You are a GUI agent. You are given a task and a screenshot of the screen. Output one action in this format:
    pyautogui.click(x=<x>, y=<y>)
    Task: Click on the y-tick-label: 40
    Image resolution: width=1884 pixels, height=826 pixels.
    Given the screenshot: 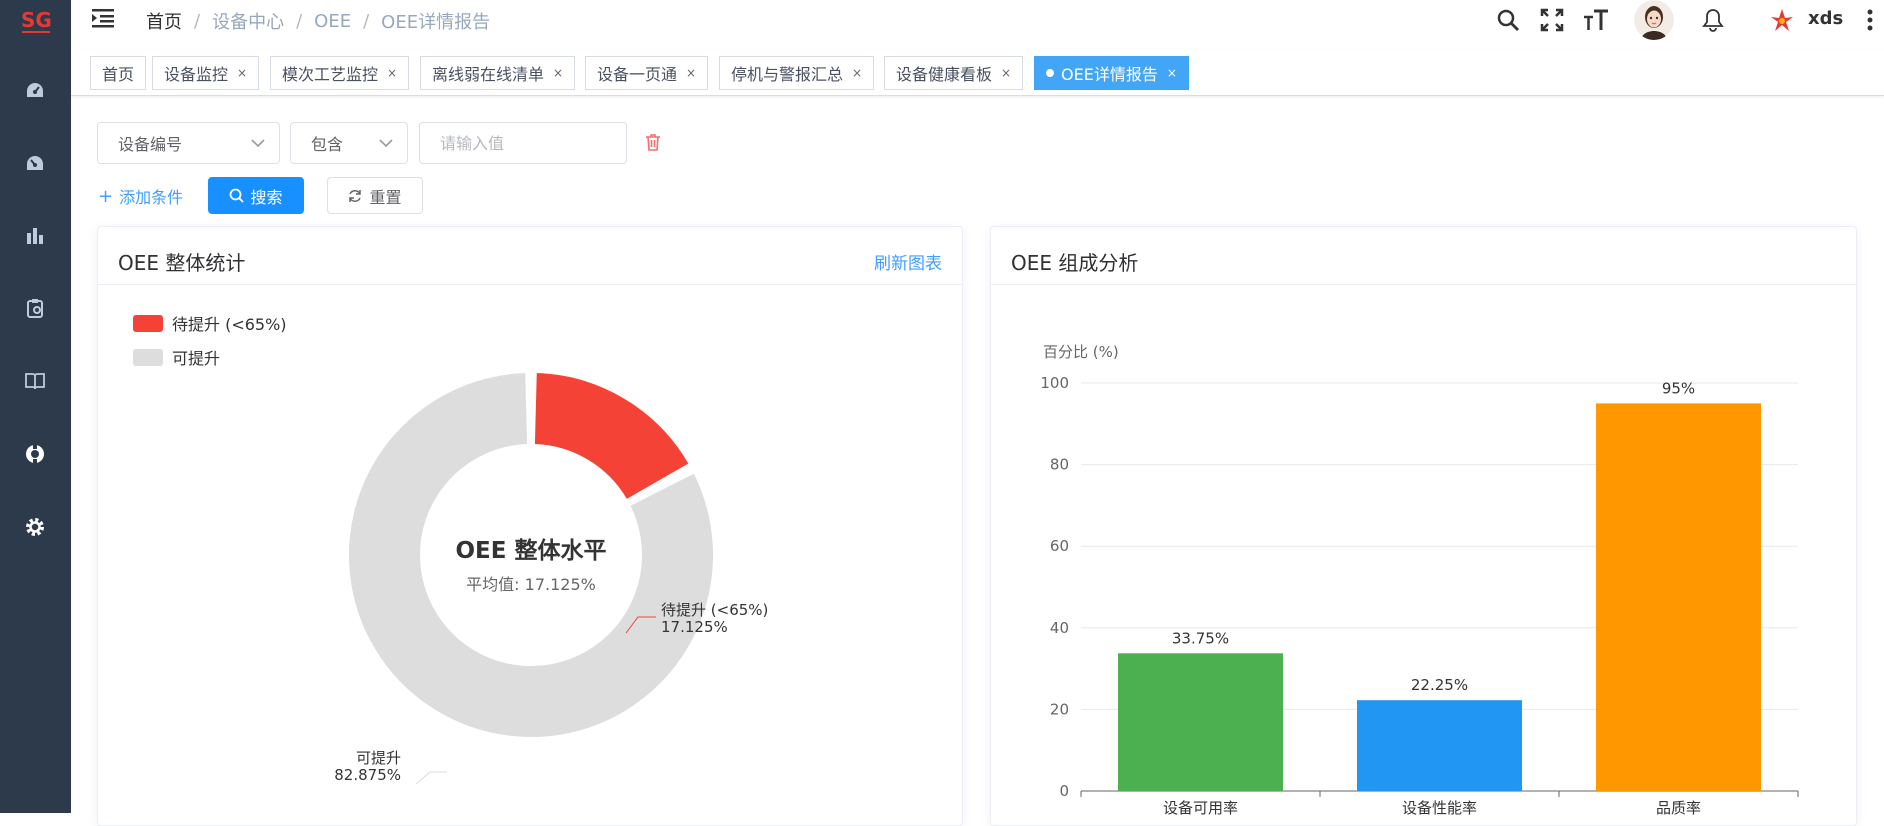 What is the action you would take?
    pyautogui.click(x=1059, y=628)
    